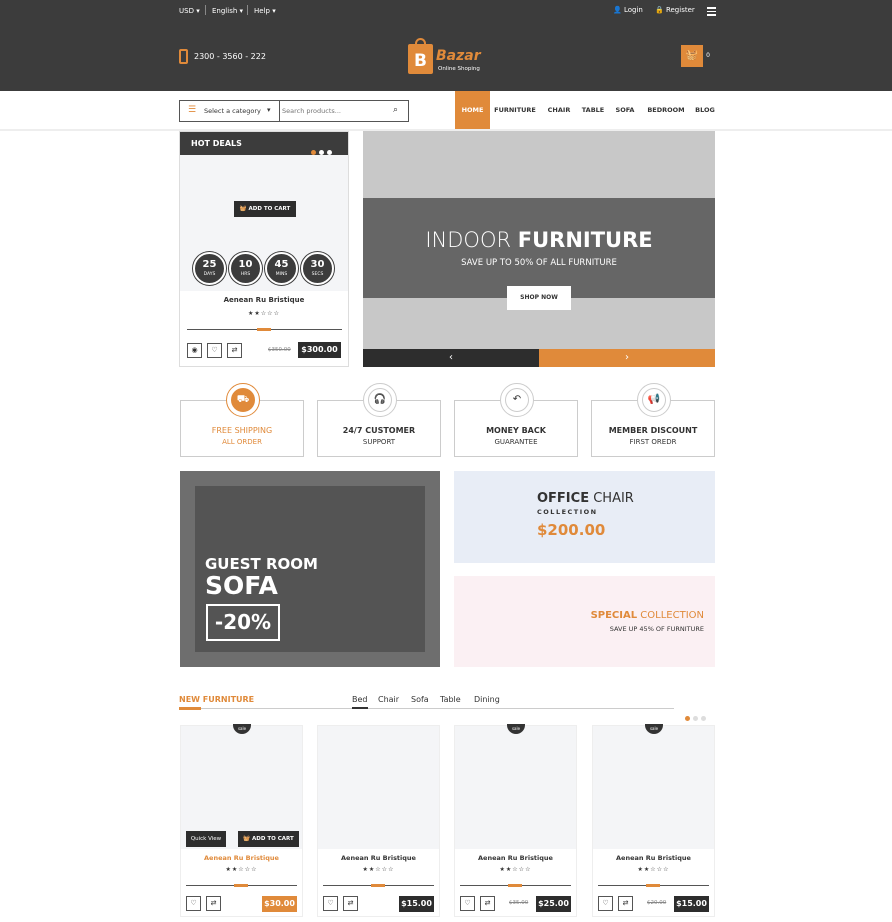 Image resolution: width=892 pixels, height=922 pixels. I want to click on divider-accent, so click(264, 329).